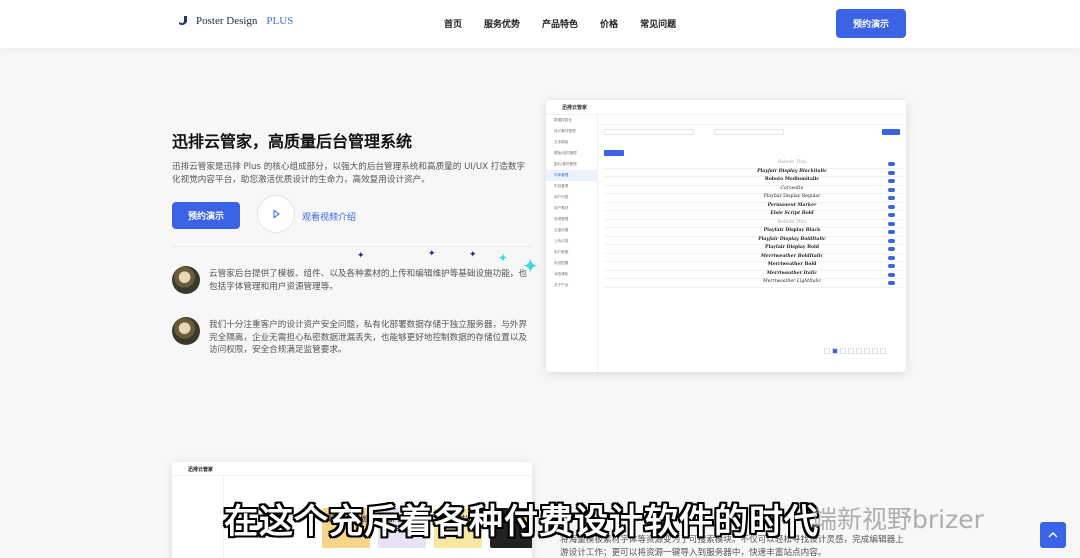  What do you see at coordinates (614, 153) in the screenshot?
I see `upload-font-button` at bounding box center [614, 153].